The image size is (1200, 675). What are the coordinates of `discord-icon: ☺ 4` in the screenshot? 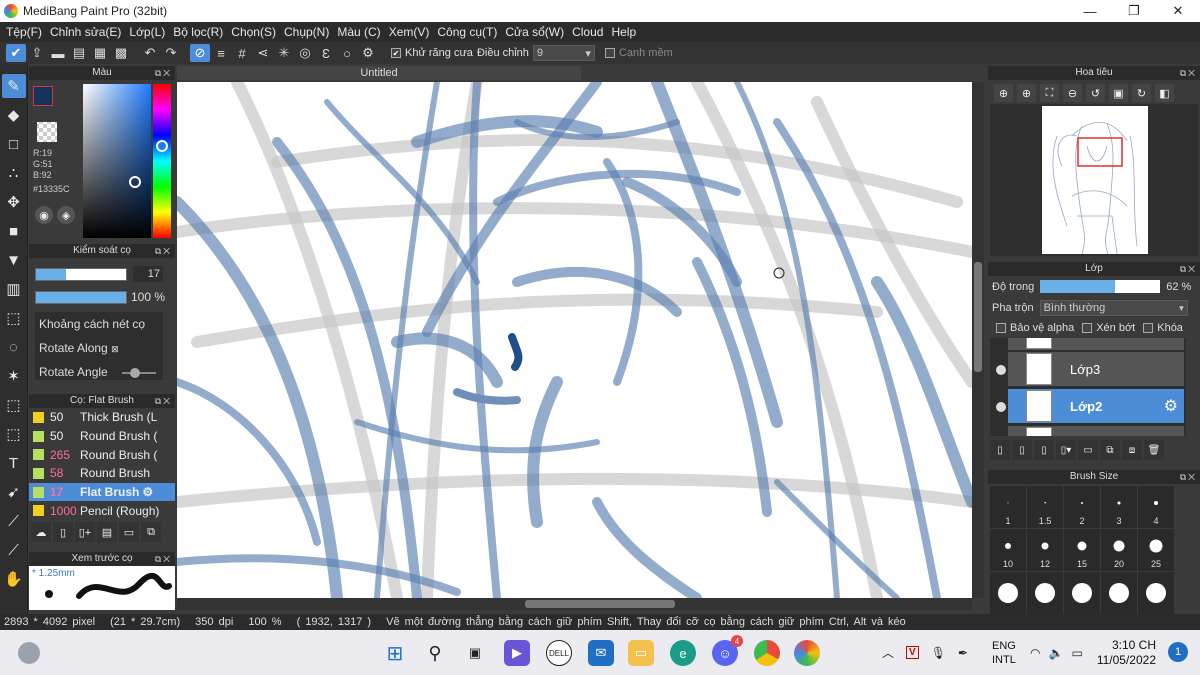 It's located at (727, 650).